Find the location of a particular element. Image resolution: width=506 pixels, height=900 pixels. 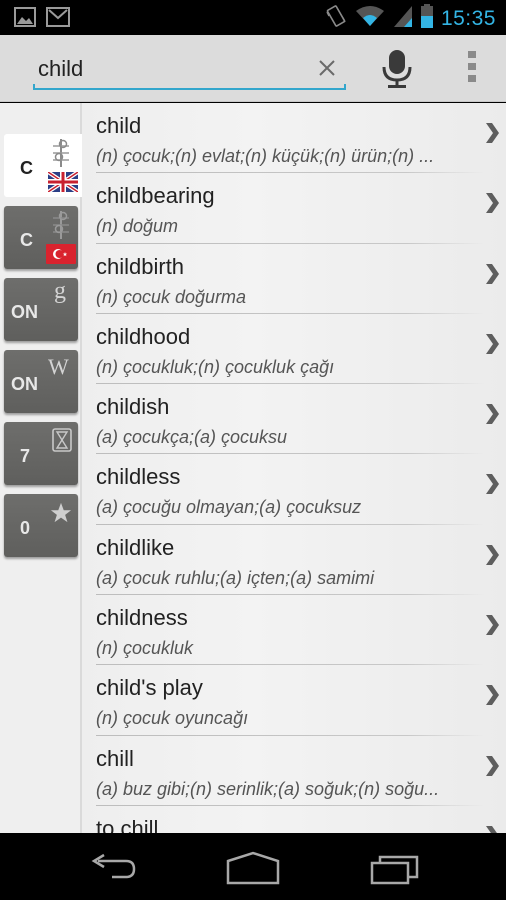

tab-google-online: ON g is located at coordinates (41, 309).